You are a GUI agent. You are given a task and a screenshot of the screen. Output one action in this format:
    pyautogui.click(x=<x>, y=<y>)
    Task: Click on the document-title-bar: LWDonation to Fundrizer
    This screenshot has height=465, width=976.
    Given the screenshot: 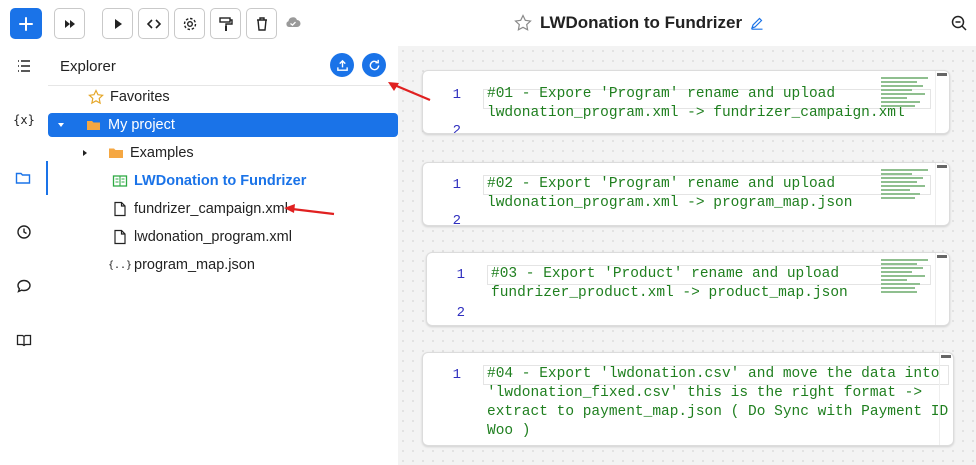 What is the action you would take?
    pyautogui.click(x=639, y=23)
    